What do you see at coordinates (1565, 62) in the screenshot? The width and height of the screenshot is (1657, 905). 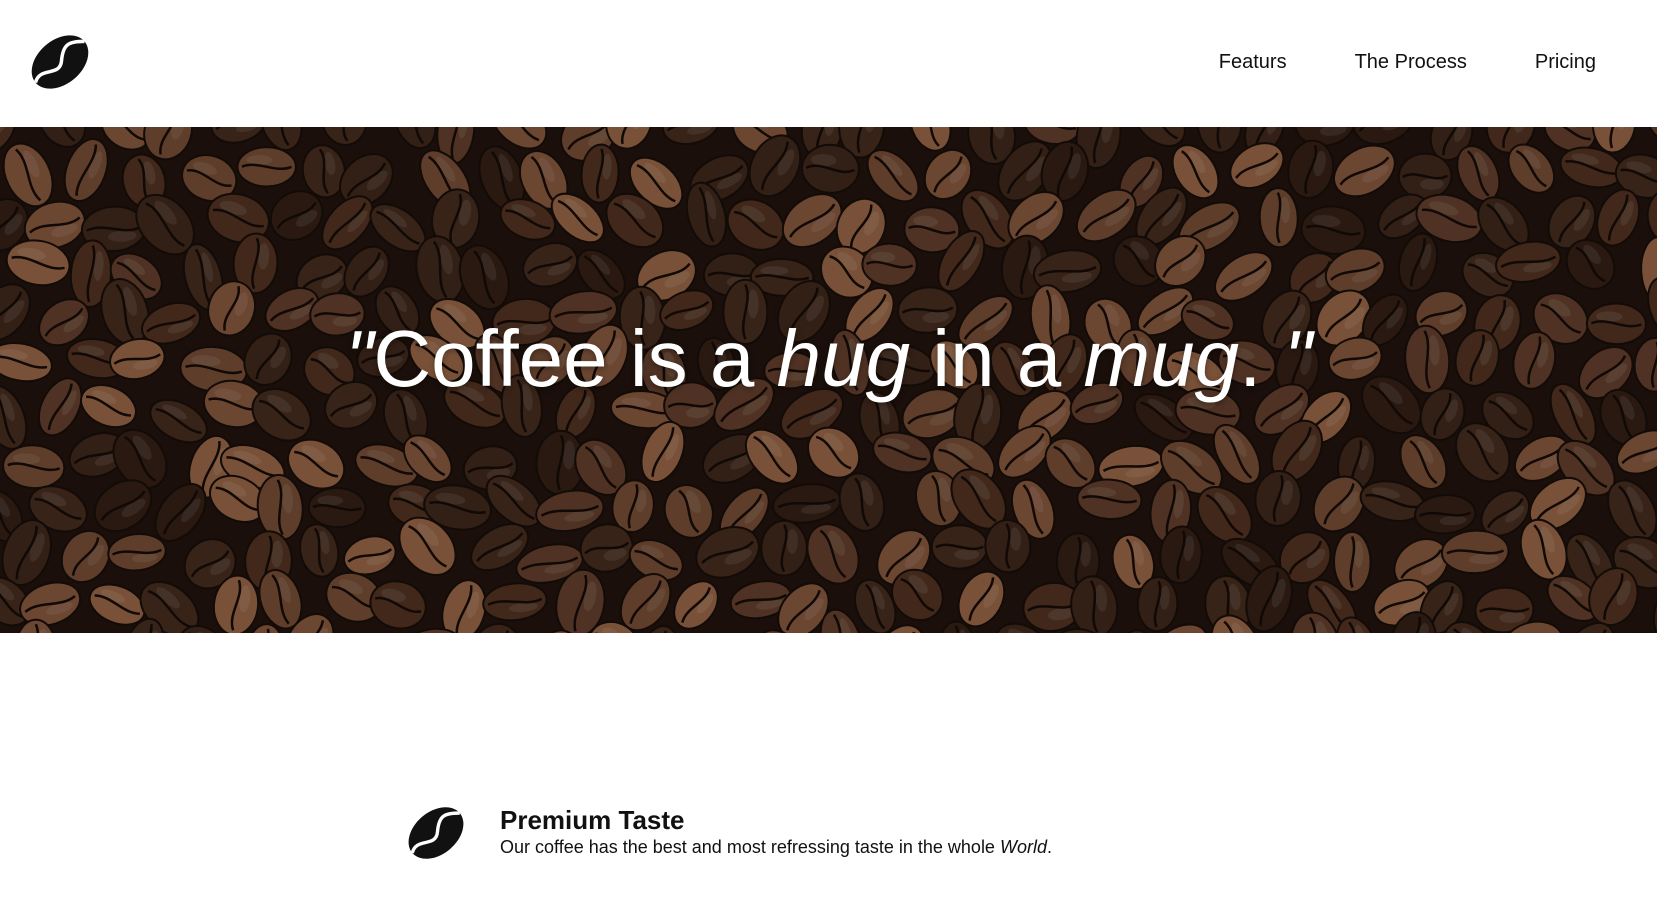 I see `nav-link-pricing: Pricing` at bounding box center [1565, 62].